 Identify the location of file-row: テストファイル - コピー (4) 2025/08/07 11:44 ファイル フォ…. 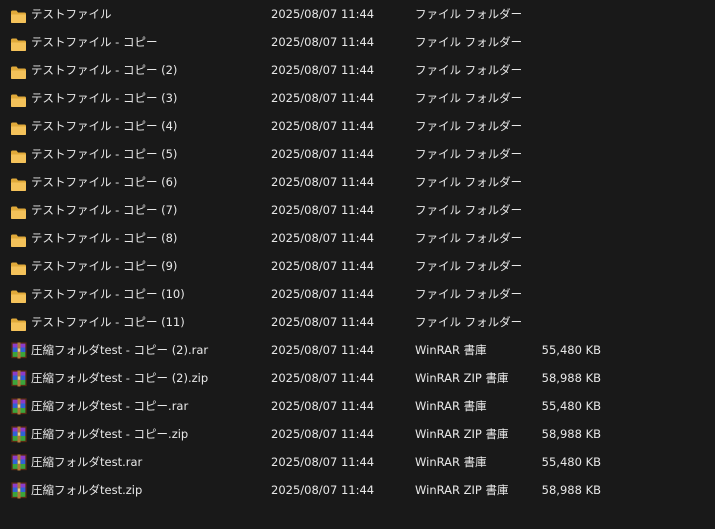
(357, 126).